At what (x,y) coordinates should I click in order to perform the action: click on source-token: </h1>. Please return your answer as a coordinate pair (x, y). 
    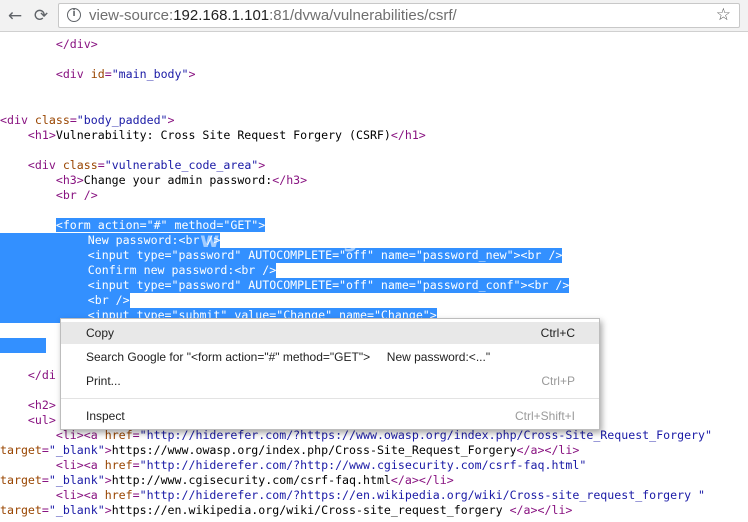
    Looking at the image, I should click on (408, 135).